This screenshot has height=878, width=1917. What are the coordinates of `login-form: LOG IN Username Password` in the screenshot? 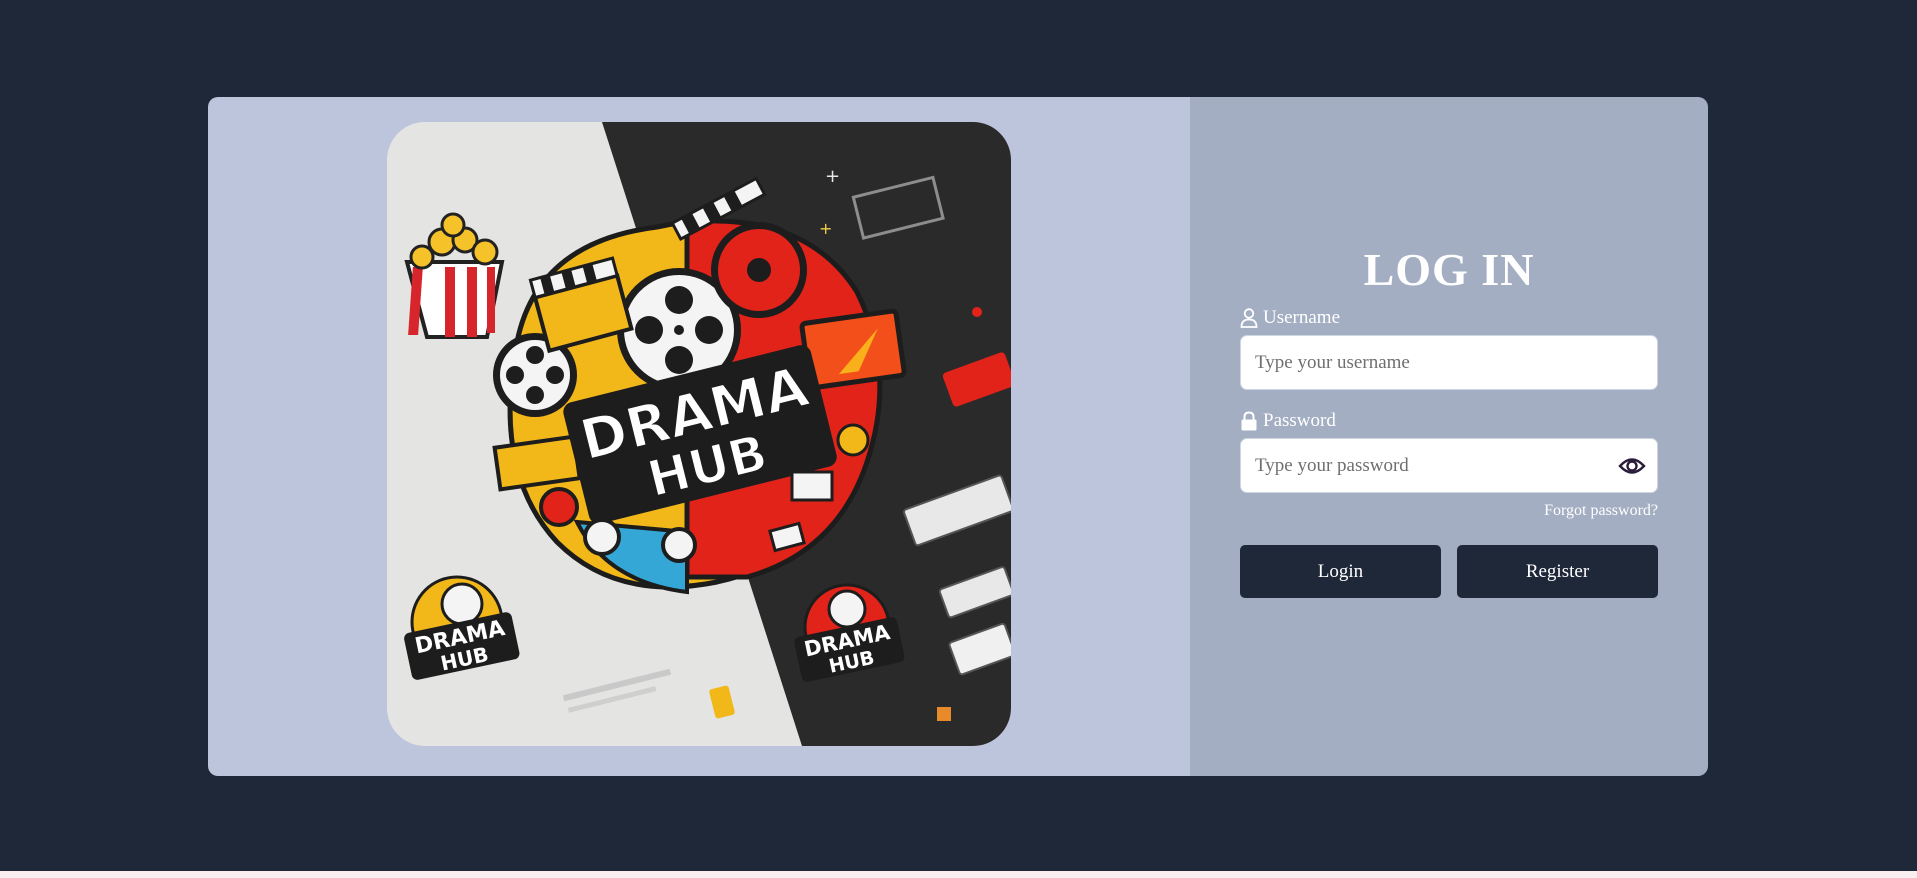 It's located at (1449, 422).